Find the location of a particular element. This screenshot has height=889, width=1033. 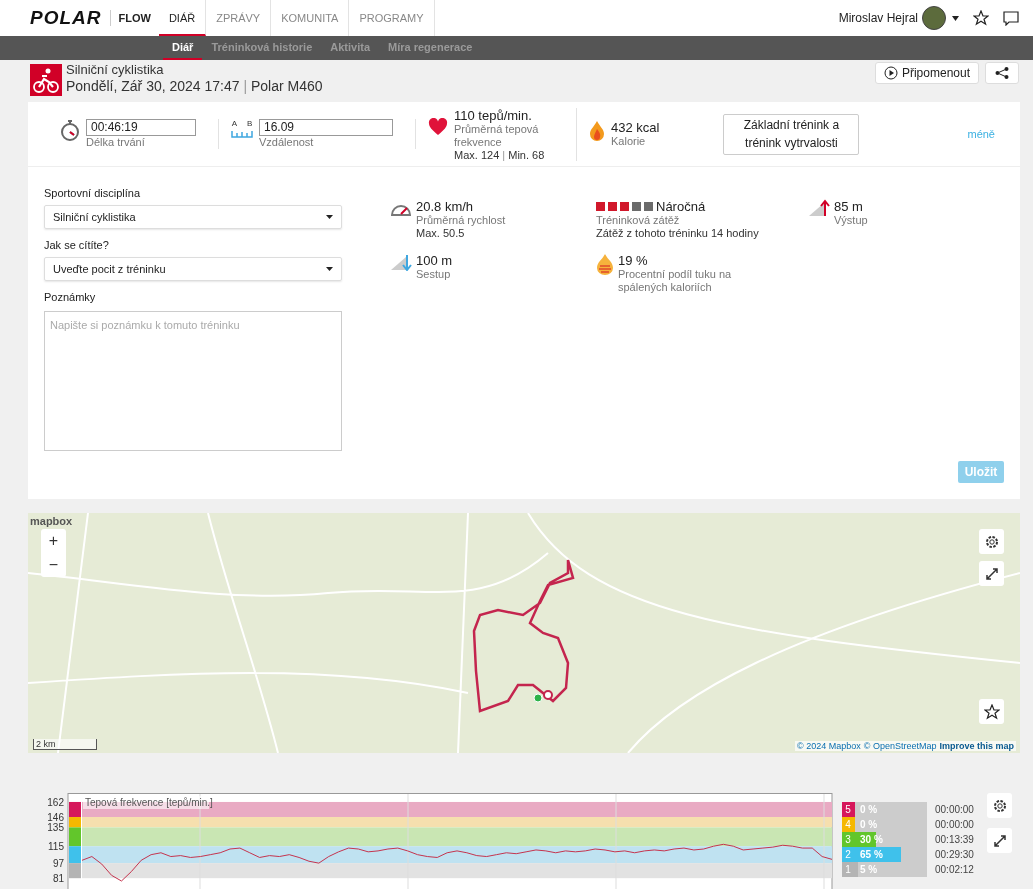

field-label: Jak se cítíte? is located at coordinates (77, 245).